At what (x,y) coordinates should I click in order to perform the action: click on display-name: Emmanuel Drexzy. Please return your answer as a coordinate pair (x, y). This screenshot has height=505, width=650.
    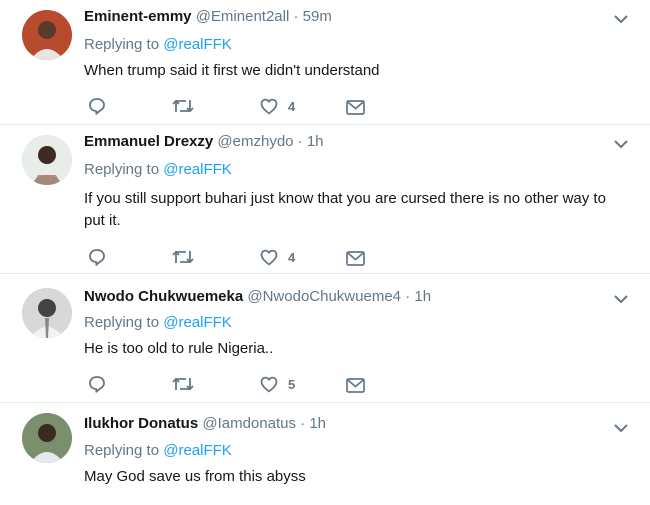
    Looking at the image, I should click on (148, 141).